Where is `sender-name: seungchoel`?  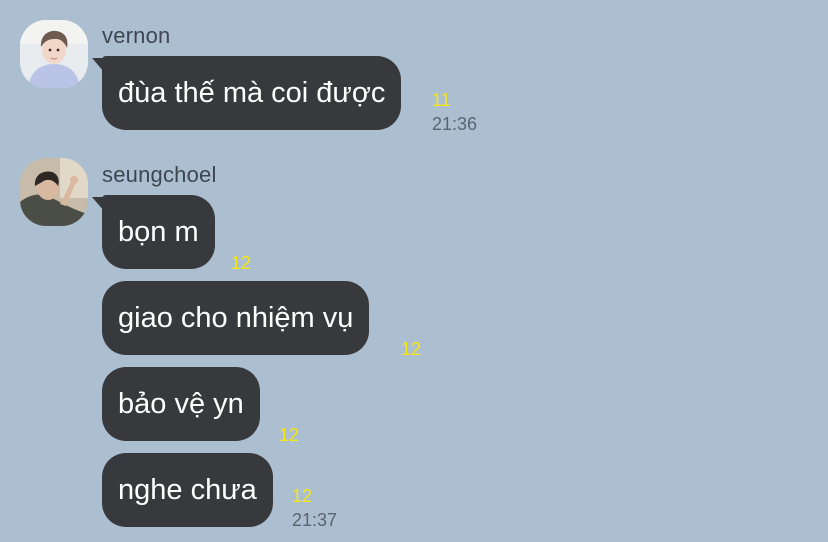
sender-name: seungchoel is located at coordinates (159, 174).